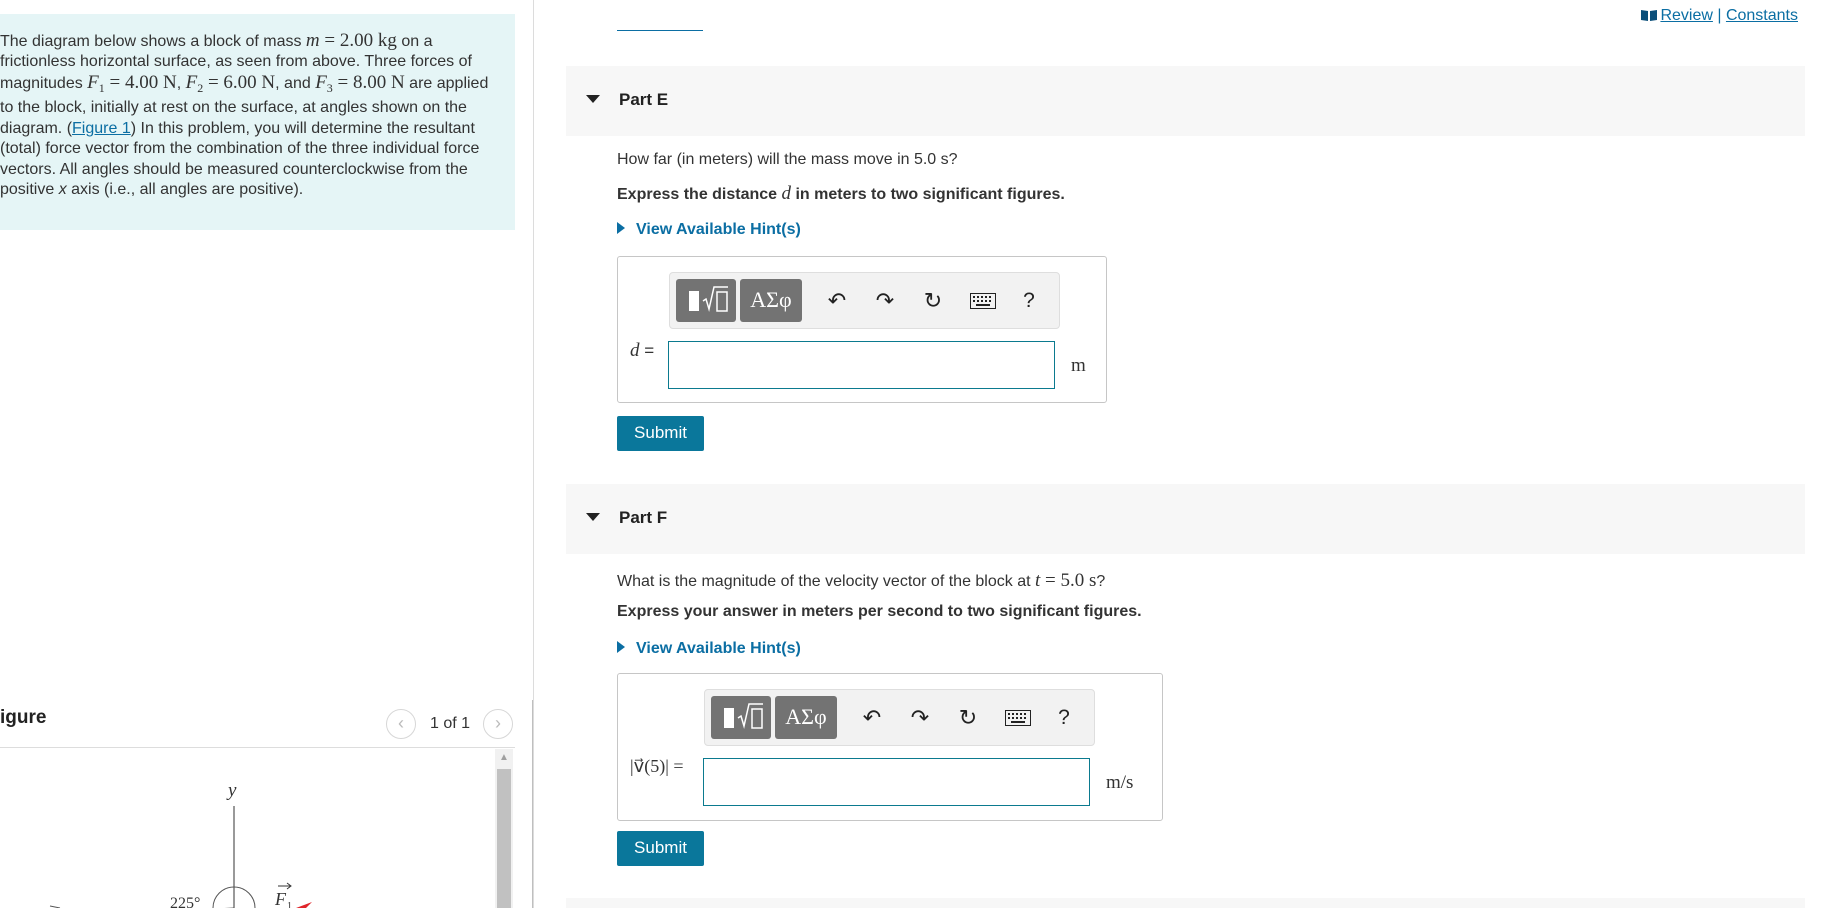 The height and width of the screenshot is (908, 1830). I want to click on part-f-submit-button: Submit, so click(660, 848).